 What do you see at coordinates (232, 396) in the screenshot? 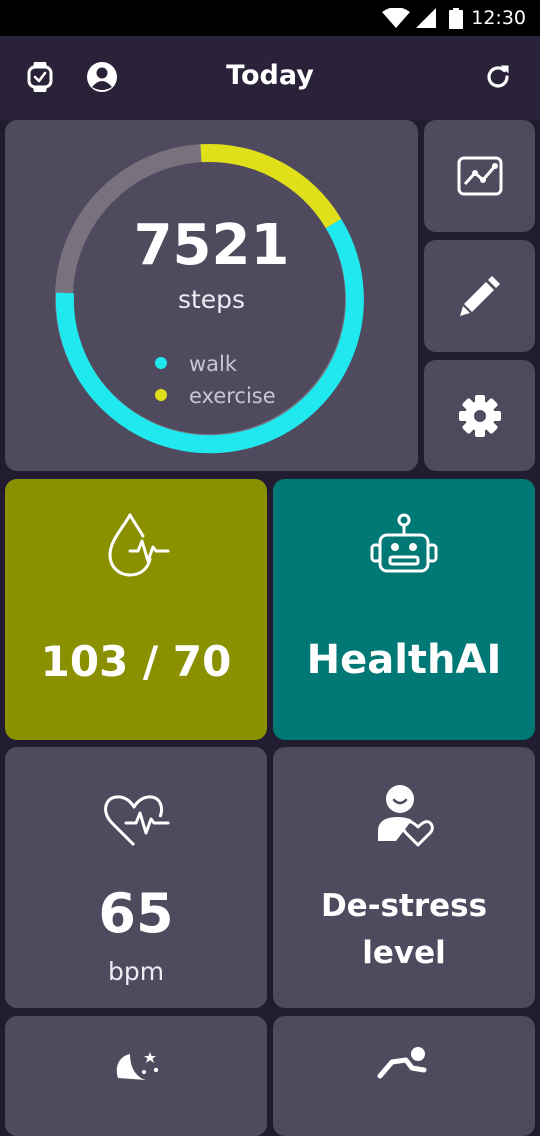
I see `legend-exercise-label: exercise` at bounding box center [232, 396].